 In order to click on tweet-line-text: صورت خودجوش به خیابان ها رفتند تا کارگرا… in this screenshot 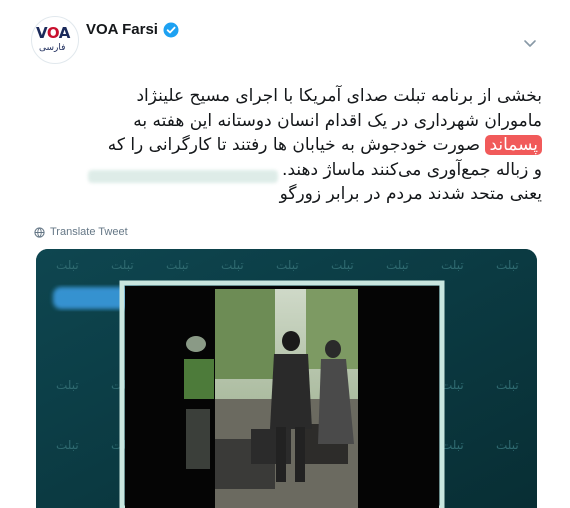, I will do `click(294, 145)`.